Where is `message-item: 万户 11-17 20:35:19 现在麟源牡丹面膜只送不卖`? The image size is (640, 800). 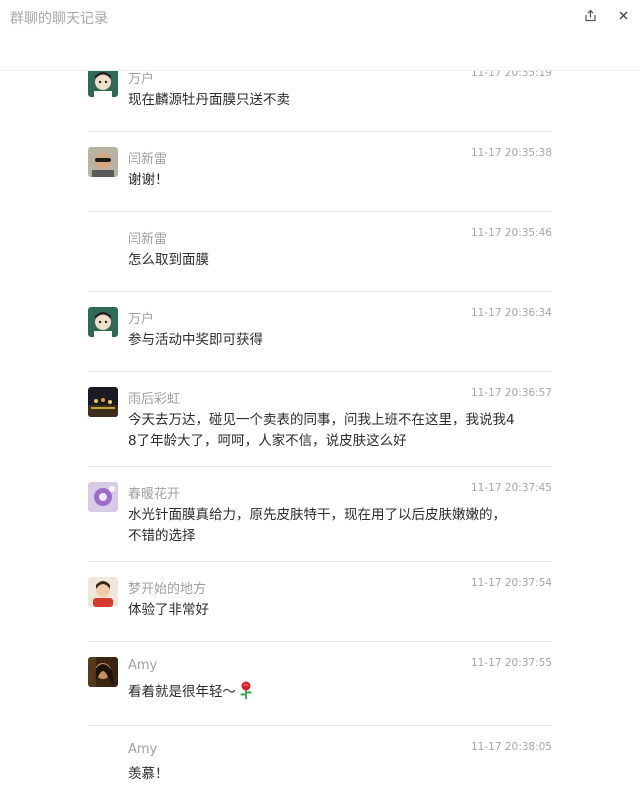
message-item: 万户 11-17 20:35:19 现在麟源牡丹面膜只送不卖 is located at coordinates (320, 101).